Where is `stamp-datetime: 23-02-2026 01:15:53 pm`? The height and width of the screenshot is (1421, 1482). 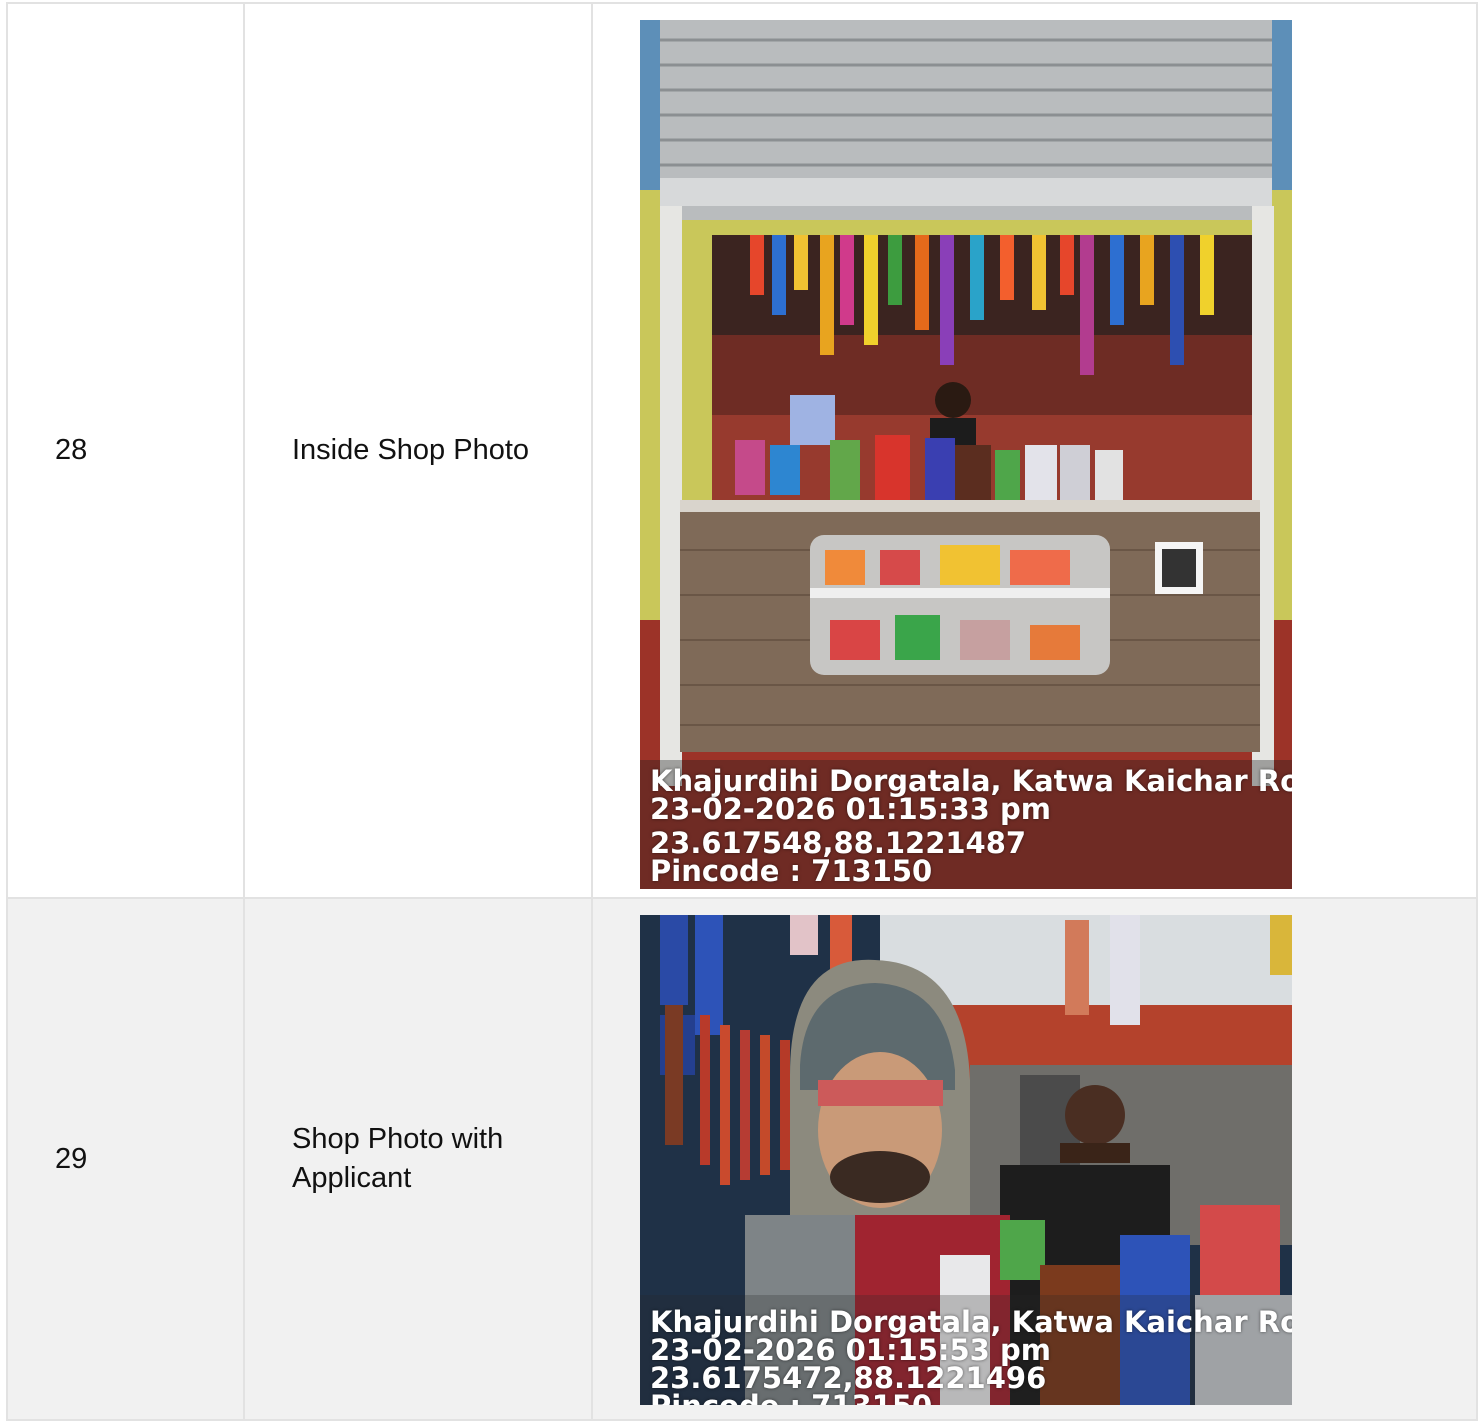
stamp-datetime: 23-02-2026 01:15:53 pm is located at coordinates (850, 1350).